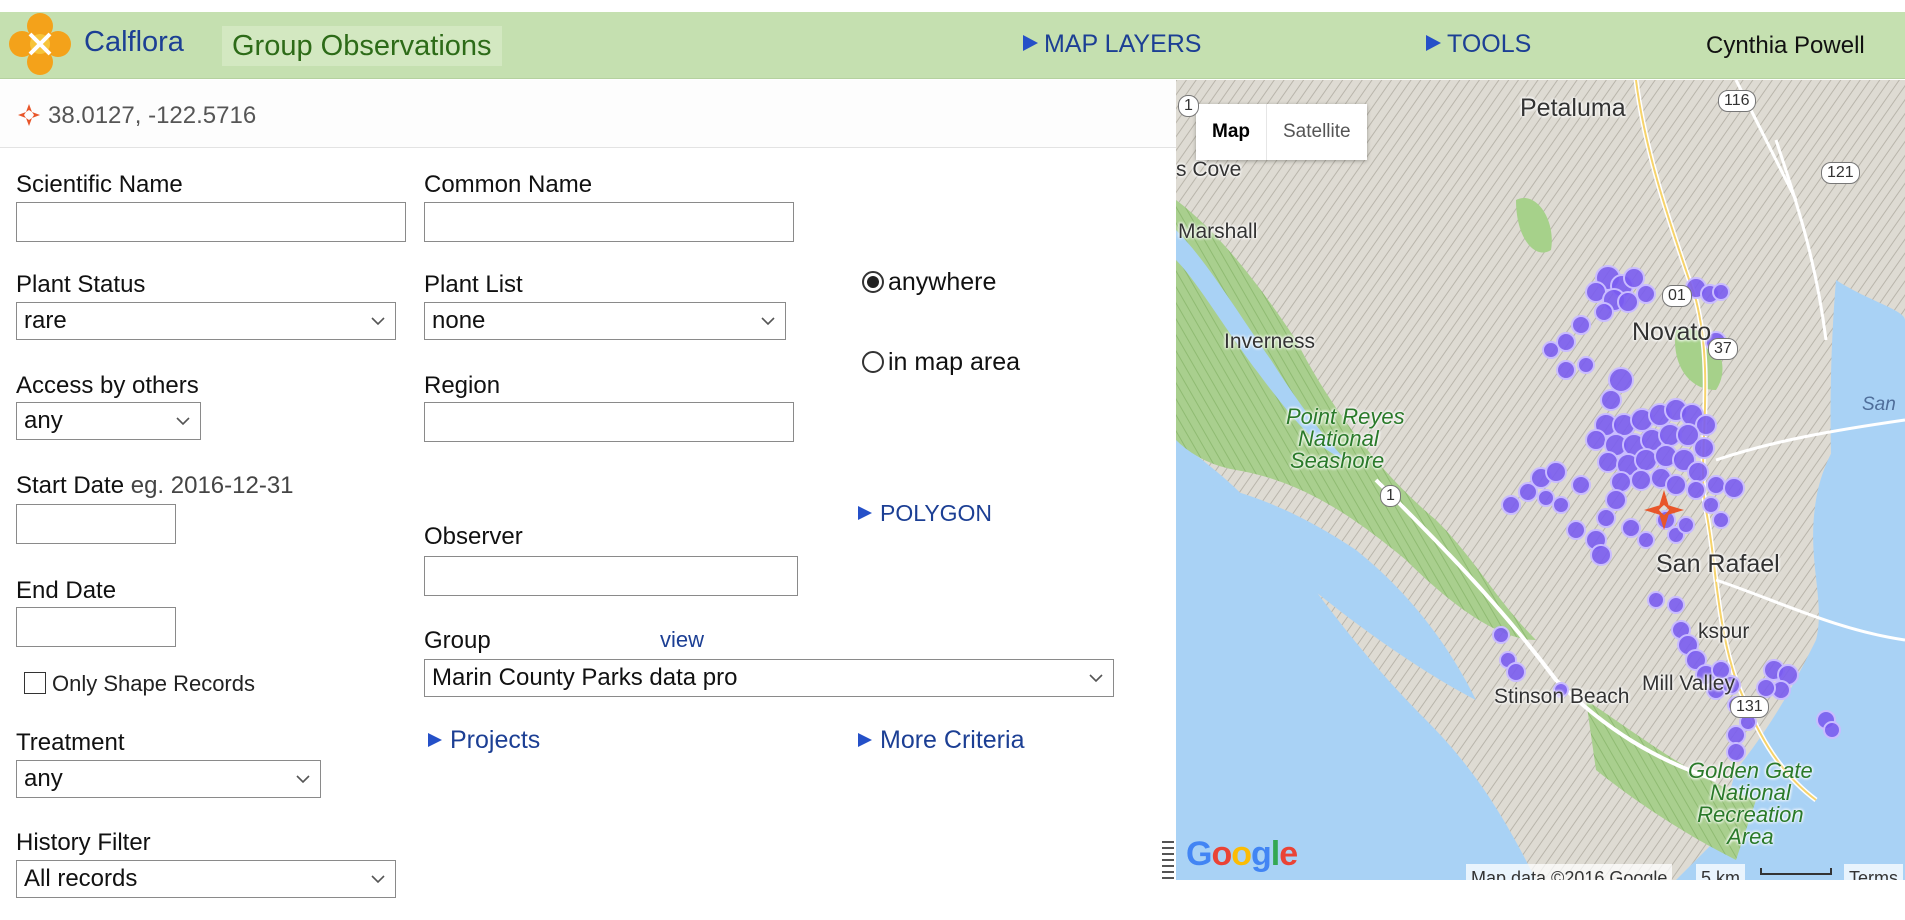 This screenshot has height=920, width=1905. I want to click on map-label-novato: Novato, so click(1672, 332).